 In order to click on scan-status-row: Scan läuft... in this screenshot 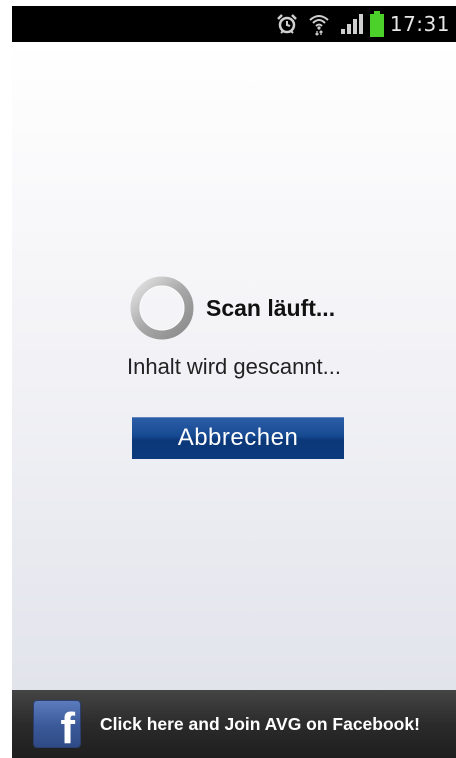, I will do `click(232, 308)`.